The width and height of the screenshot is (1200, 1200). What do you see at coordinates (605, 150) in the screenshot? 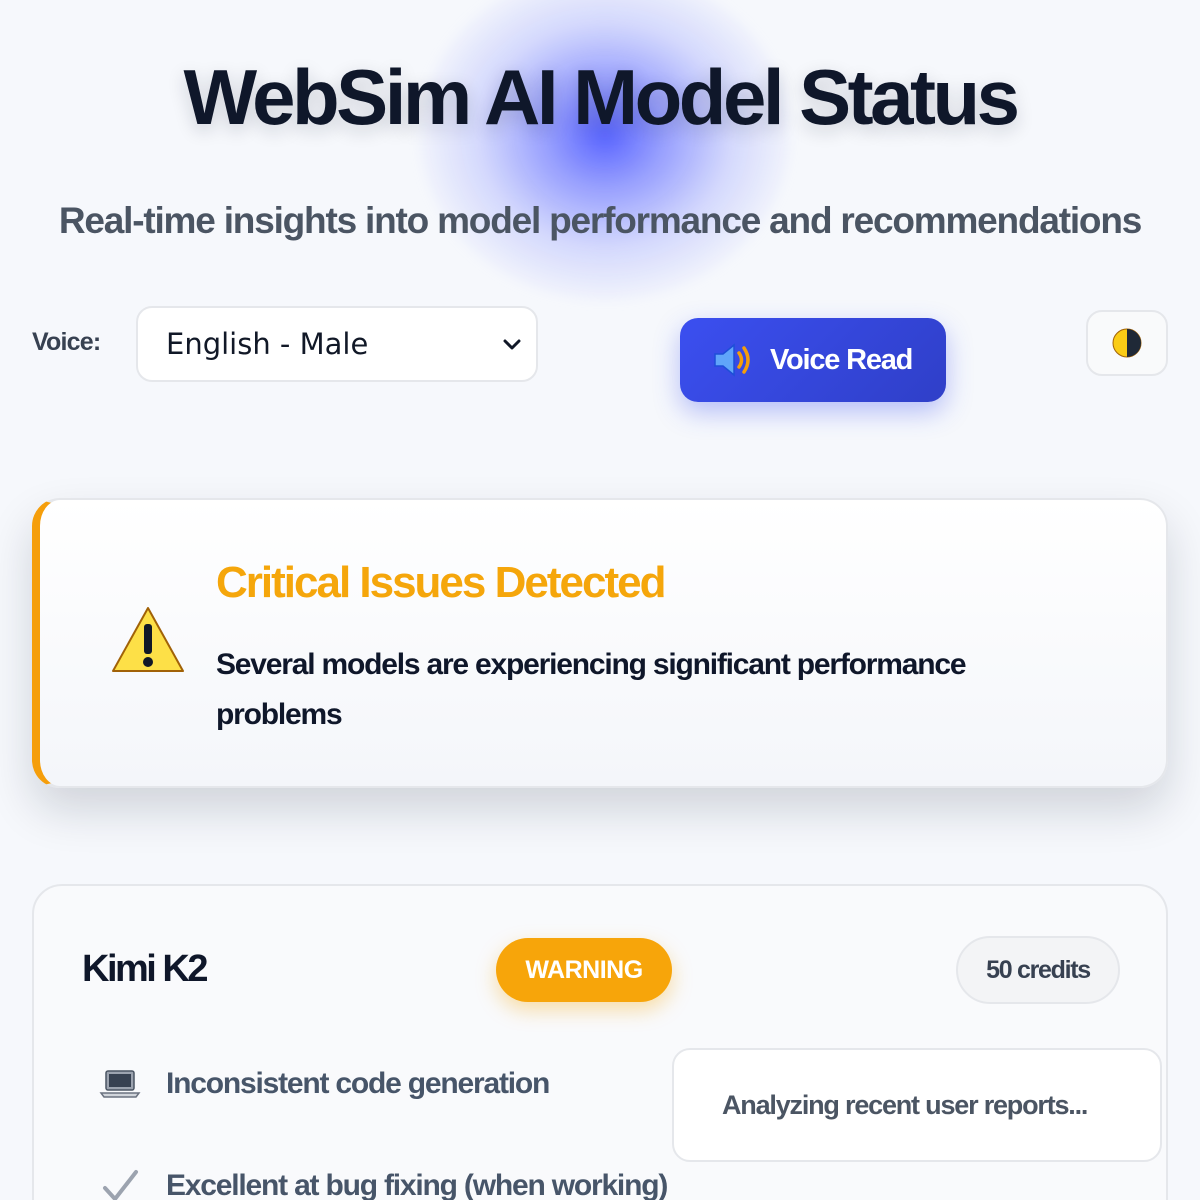
I see `background-glow` at bounding box center [605, 150].